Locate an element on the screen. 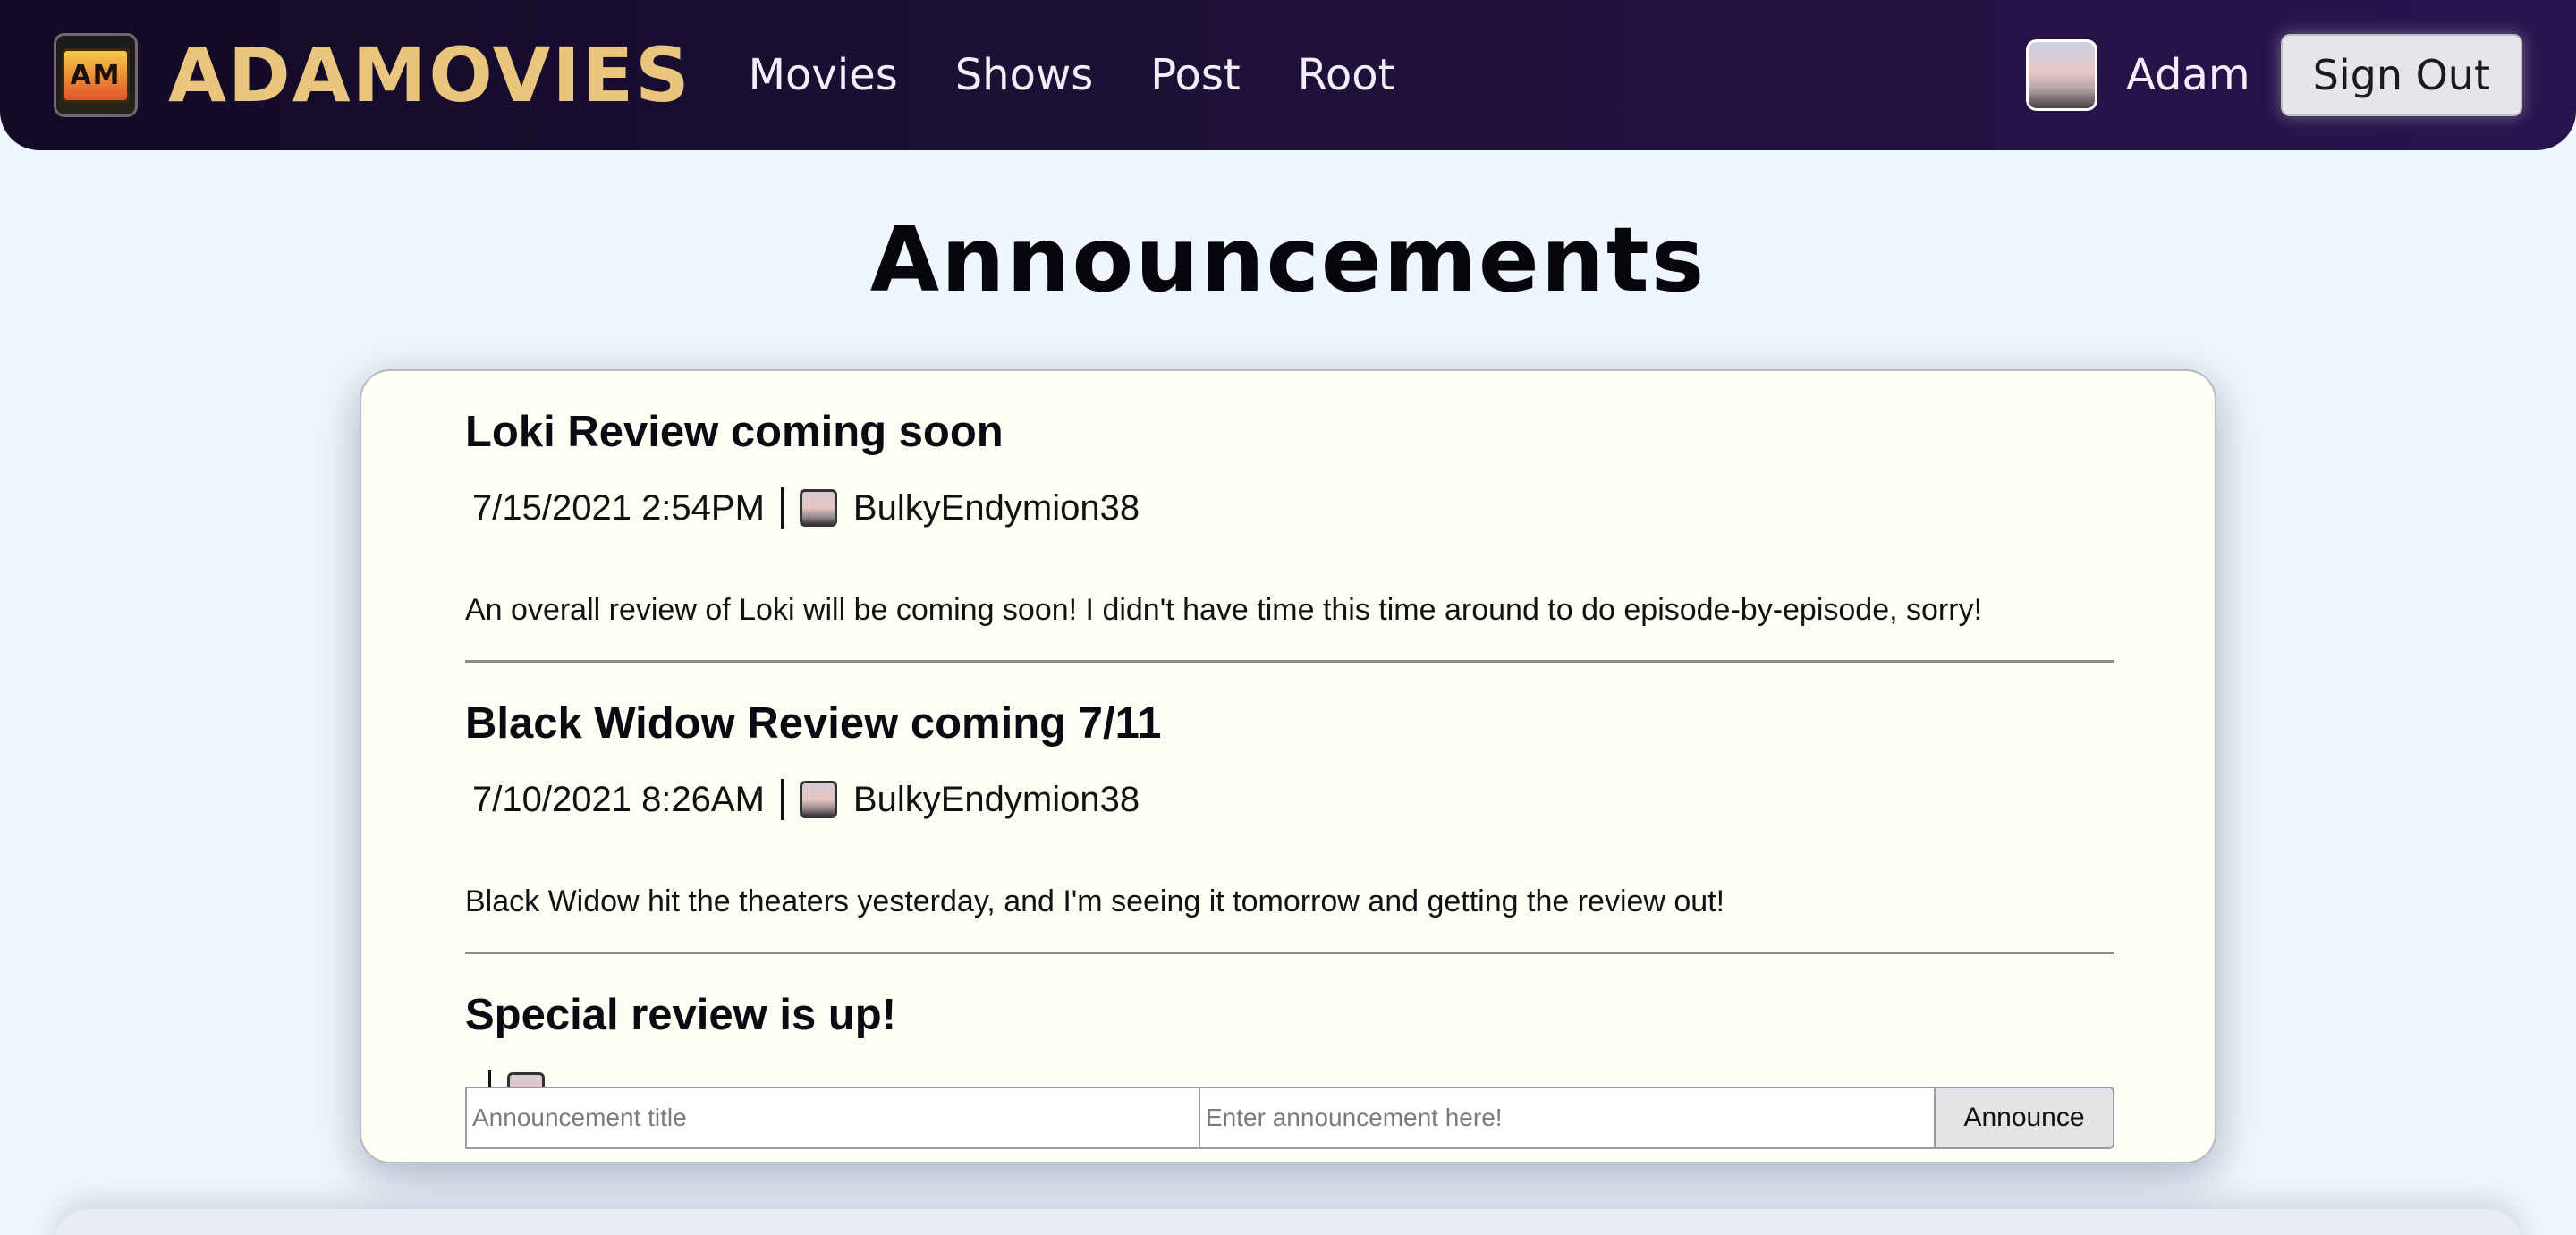  sign-out-button: Sign Out is located at coordinates (2401, 75).